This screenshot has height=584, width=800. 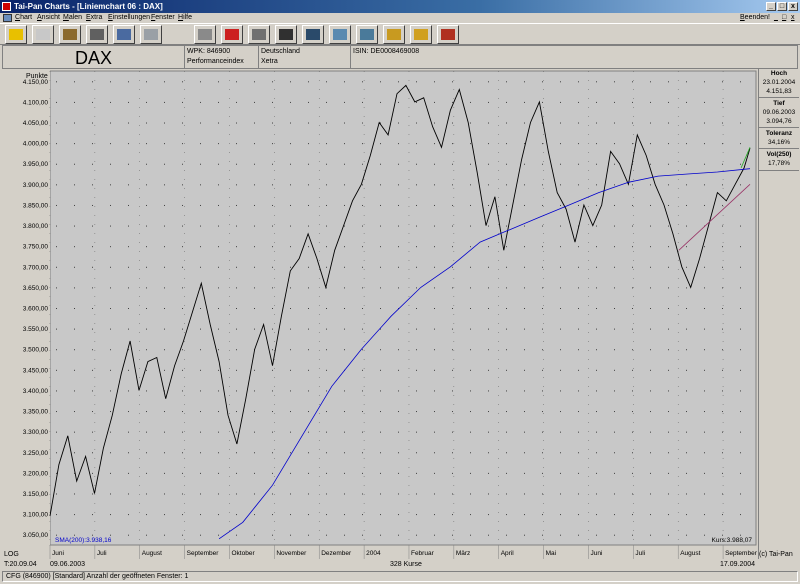 I want to click on isin-label: ISIN: DE0008469008, so click(x=386, y=51).